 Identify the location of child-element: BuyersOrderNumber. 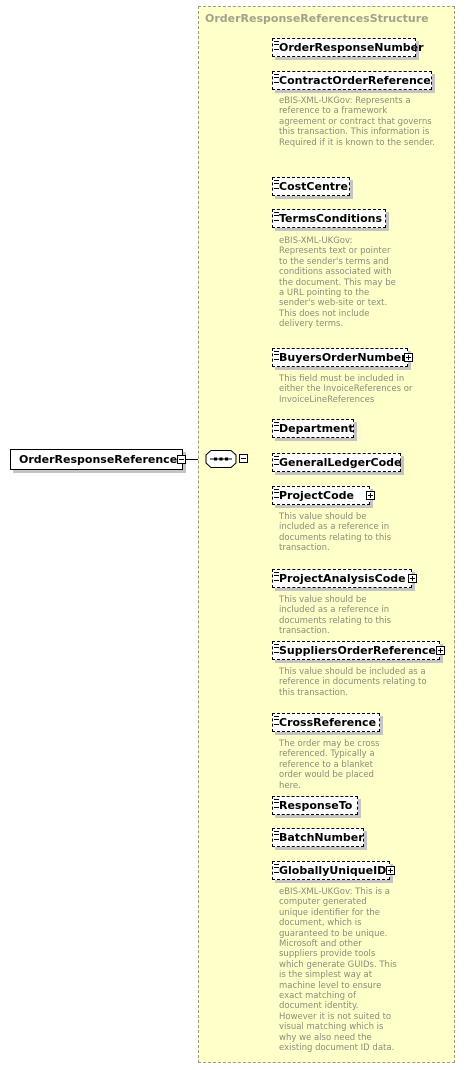
(340, 357).